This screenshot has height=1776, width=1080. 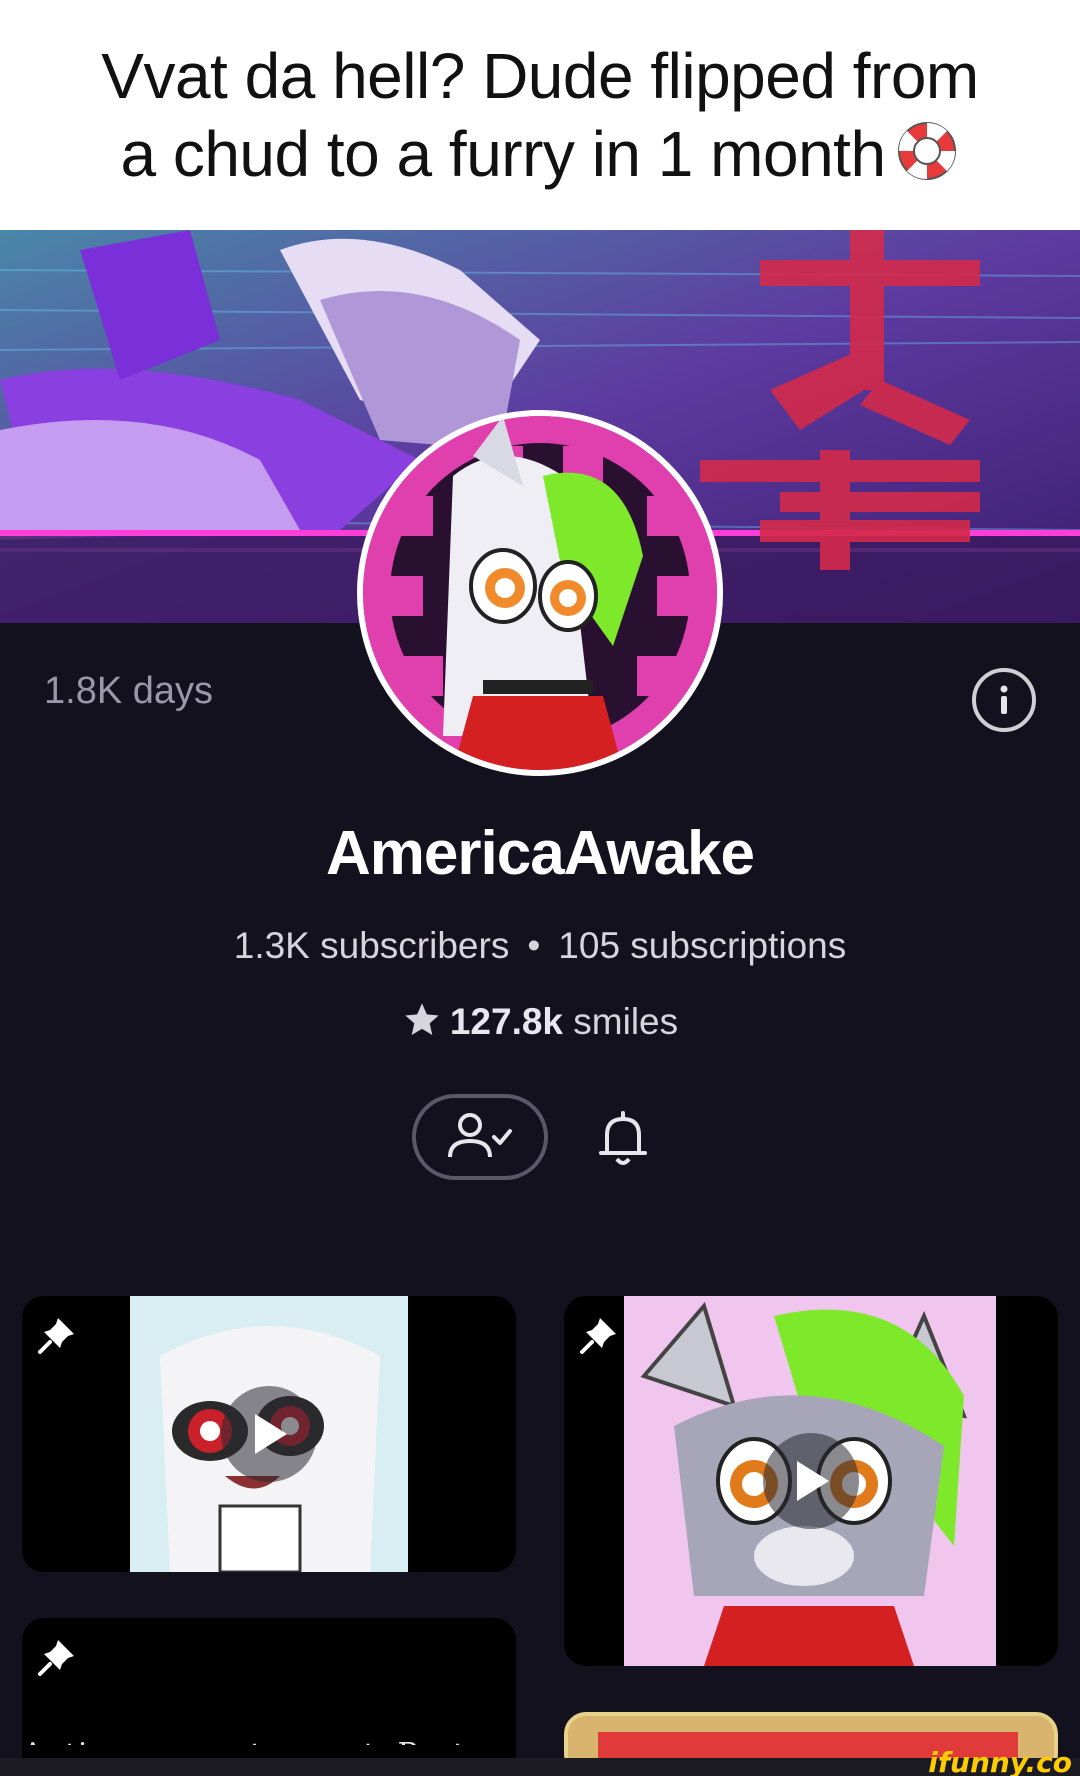 What do you see at coordinates (506, 1021) in the screenshot?
I see `smiles-count: 127.8k` at bounding box center [506, 1021].